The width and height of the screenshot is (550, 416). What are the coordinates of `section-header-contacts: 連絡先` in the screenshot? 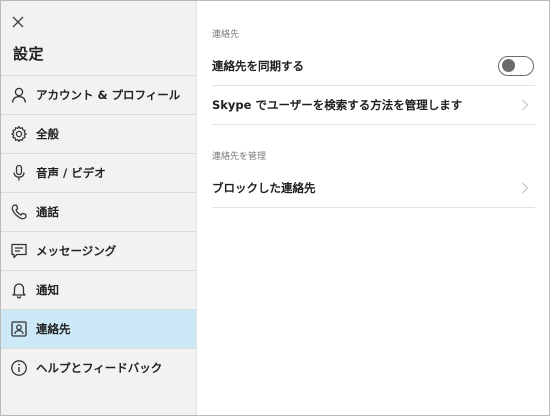 It's located at (226, 35).